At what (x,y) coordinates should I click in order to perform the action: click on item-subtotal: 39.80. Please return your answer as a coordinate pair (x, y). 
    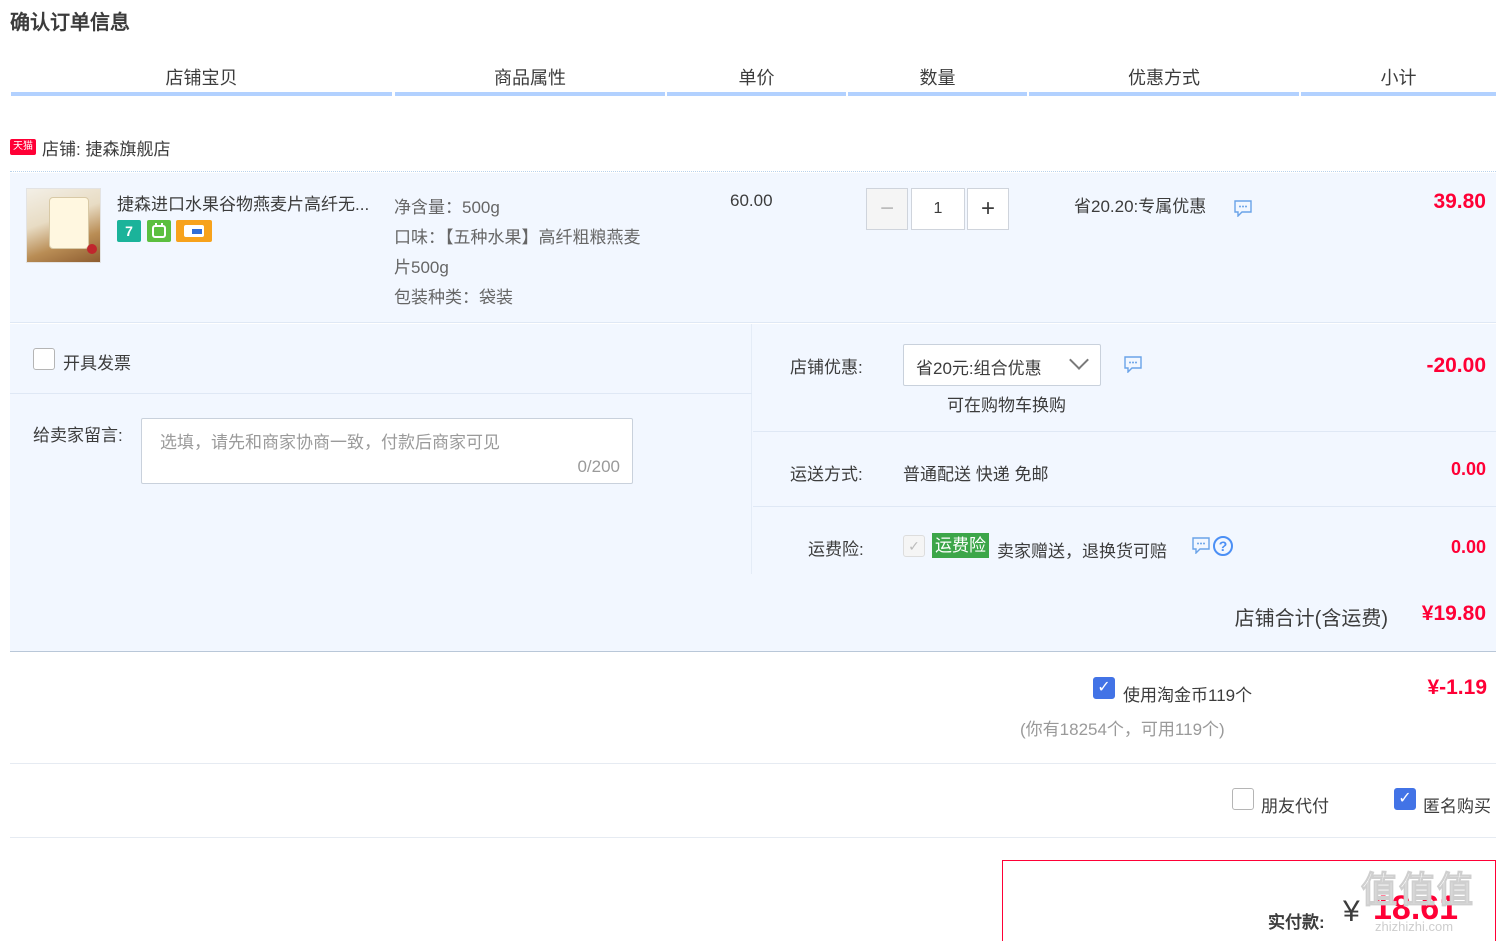
    Looking at the image, I should click on (1459, 201).